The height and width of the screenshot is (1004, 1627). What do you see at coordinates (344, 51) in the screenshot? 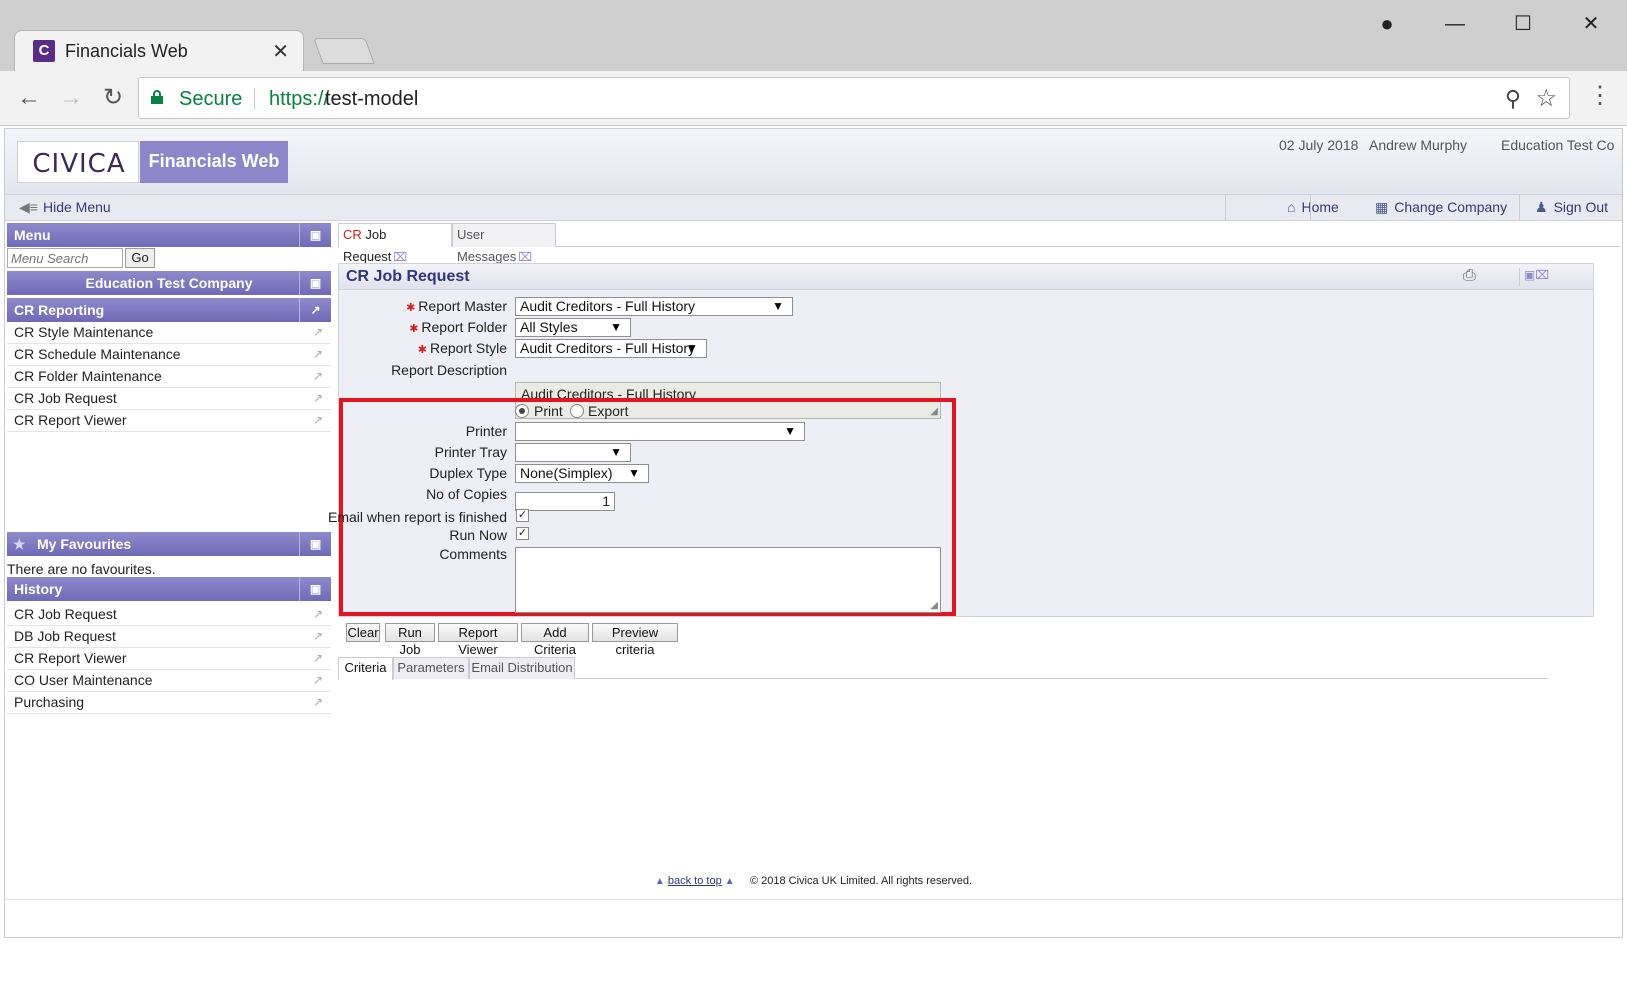
I see `new-tab-button` at bounding box center [344, 51].